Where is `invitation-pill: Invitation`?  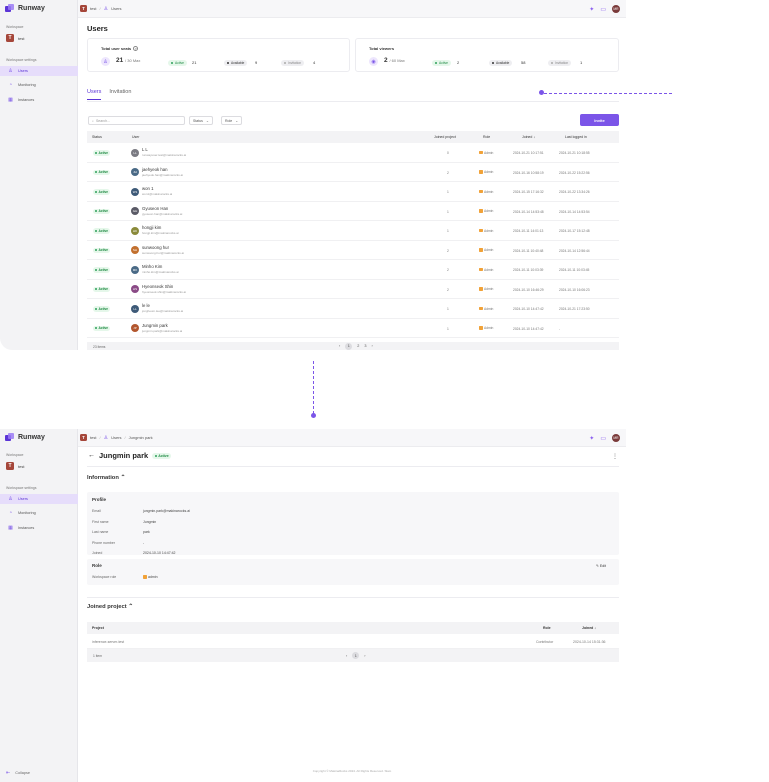 invitation-pill: Invitation is located at coordinates (293, 63).